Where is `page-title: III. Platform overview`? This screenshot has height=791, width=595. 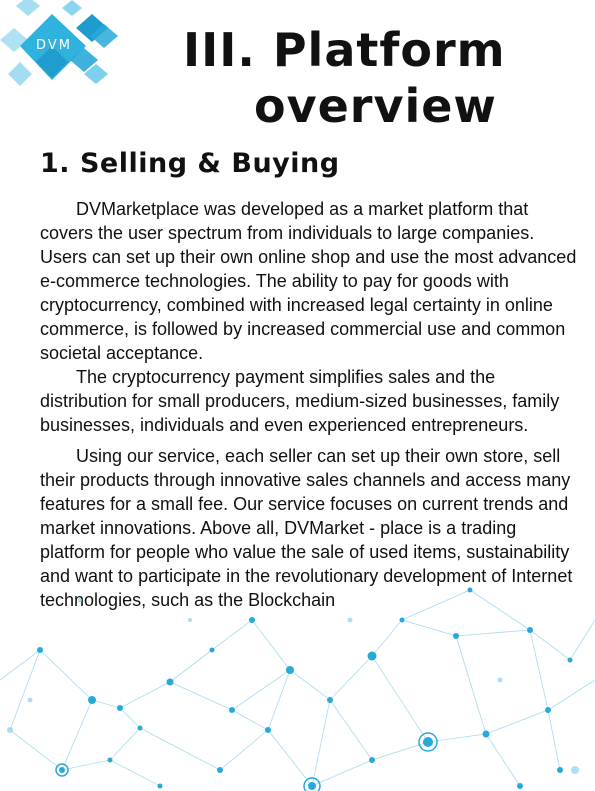 page-title: III. Platform overview is located at coordinates (297, 78).